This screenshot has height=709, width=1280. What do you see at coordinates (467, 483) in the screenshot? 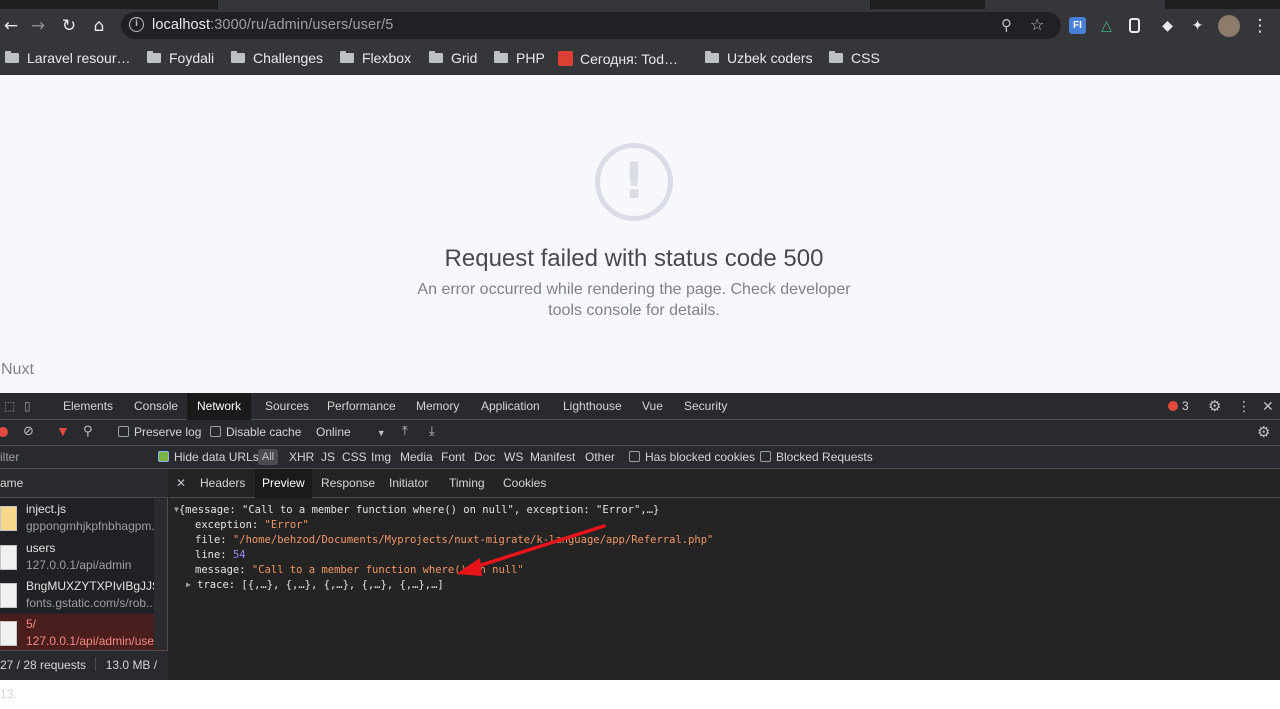
I see `tab-timing: Timing` at bounding box center [467, 483].